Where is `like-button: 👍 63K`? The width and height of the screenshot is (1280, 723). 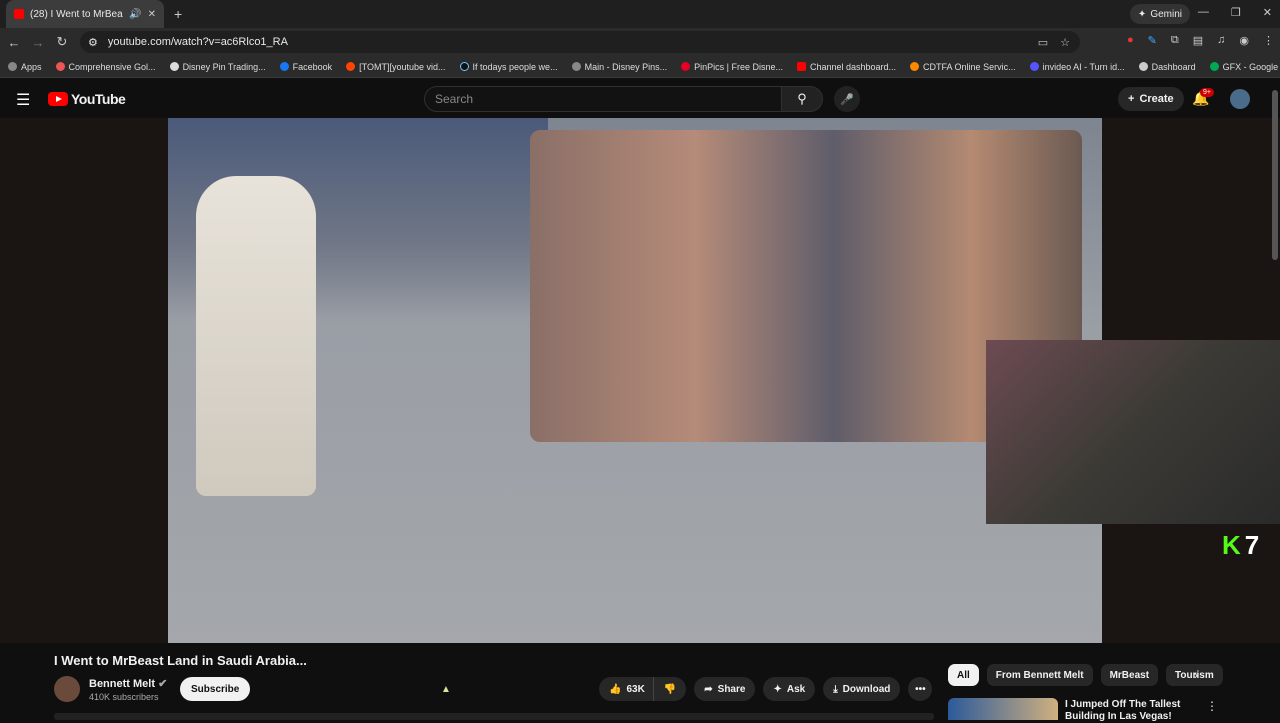 like-button: 👍 63K is located at coordinates (626, 689).